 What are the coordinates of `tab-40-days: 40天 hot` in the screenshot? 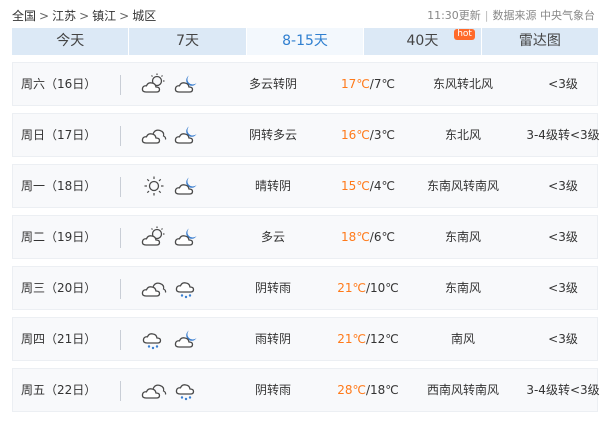 It's located at (423, 41).